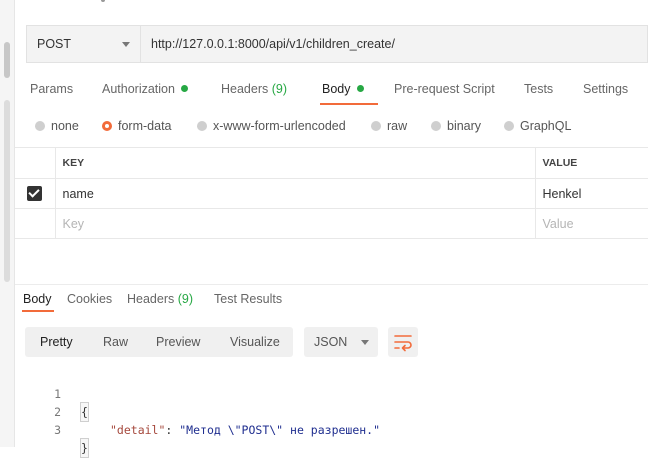  I want to click on radio-urlencoded: x-www-form-urlencoded, so click(271, 126).